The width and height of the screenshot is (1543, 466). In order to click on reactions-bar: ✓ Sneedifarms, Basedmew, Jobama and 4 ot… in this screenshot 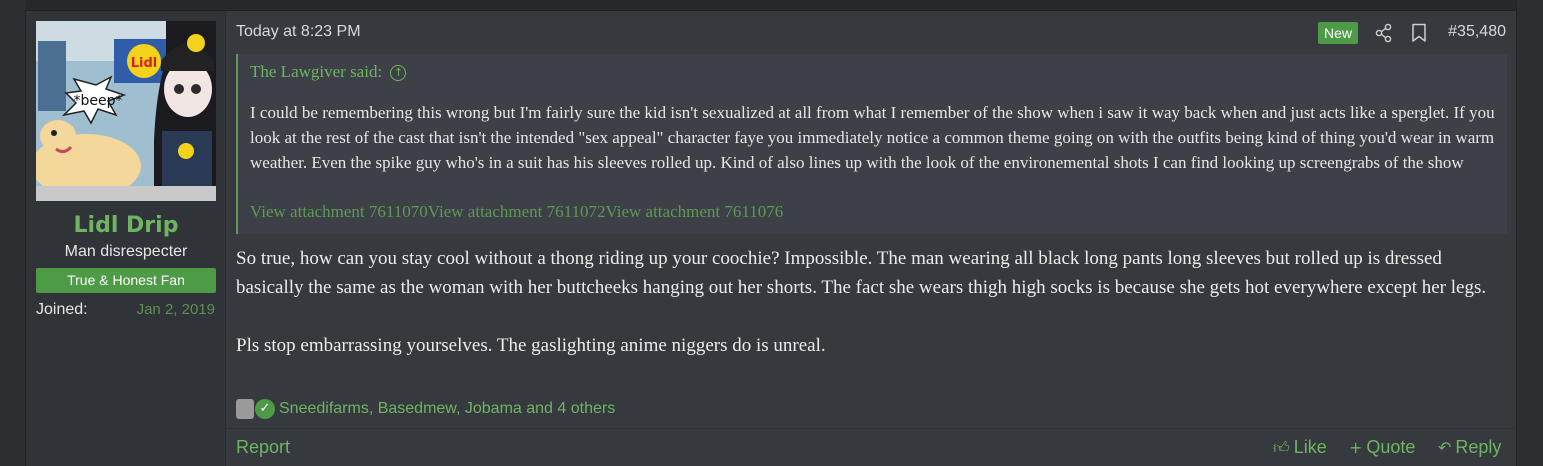, I will do `click(425, 409)`.